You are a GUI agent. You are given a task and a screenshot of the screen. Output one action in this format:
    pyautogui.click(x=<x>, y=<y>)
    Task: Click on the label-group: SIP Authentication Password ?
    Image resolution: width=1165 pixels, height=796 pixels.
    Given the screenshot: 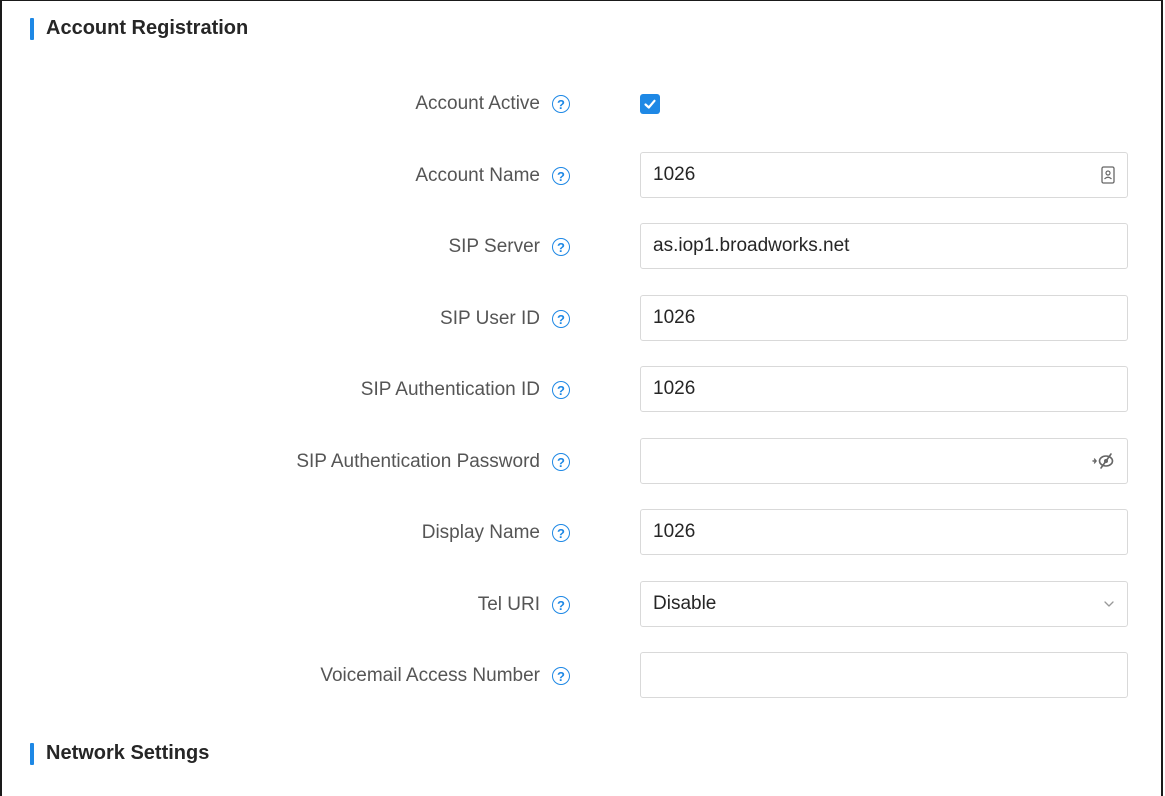 What is the action you would take?
    pyautogui.click(x=433, y=462)
    